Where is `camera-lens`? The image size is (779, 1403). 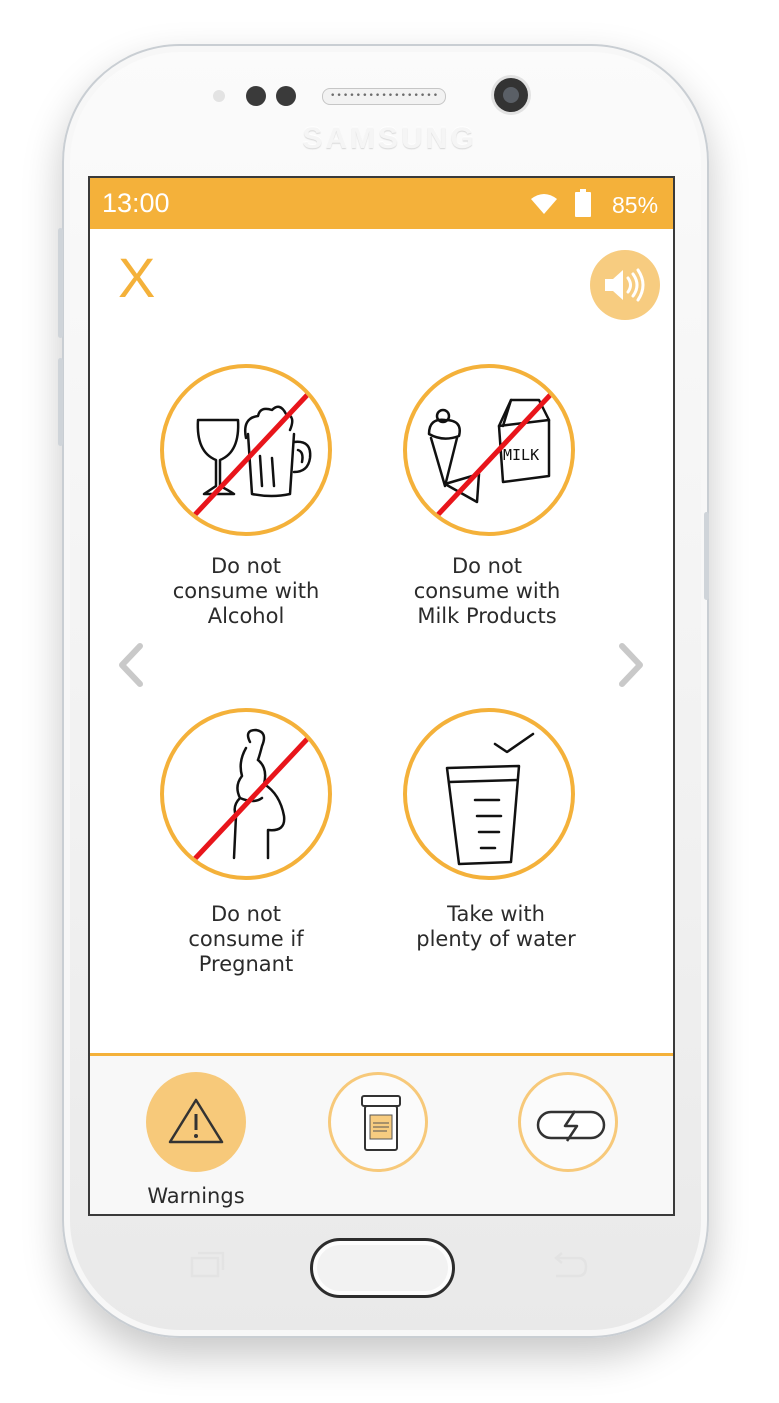
camera-lens is located at coordinates (511, 95).